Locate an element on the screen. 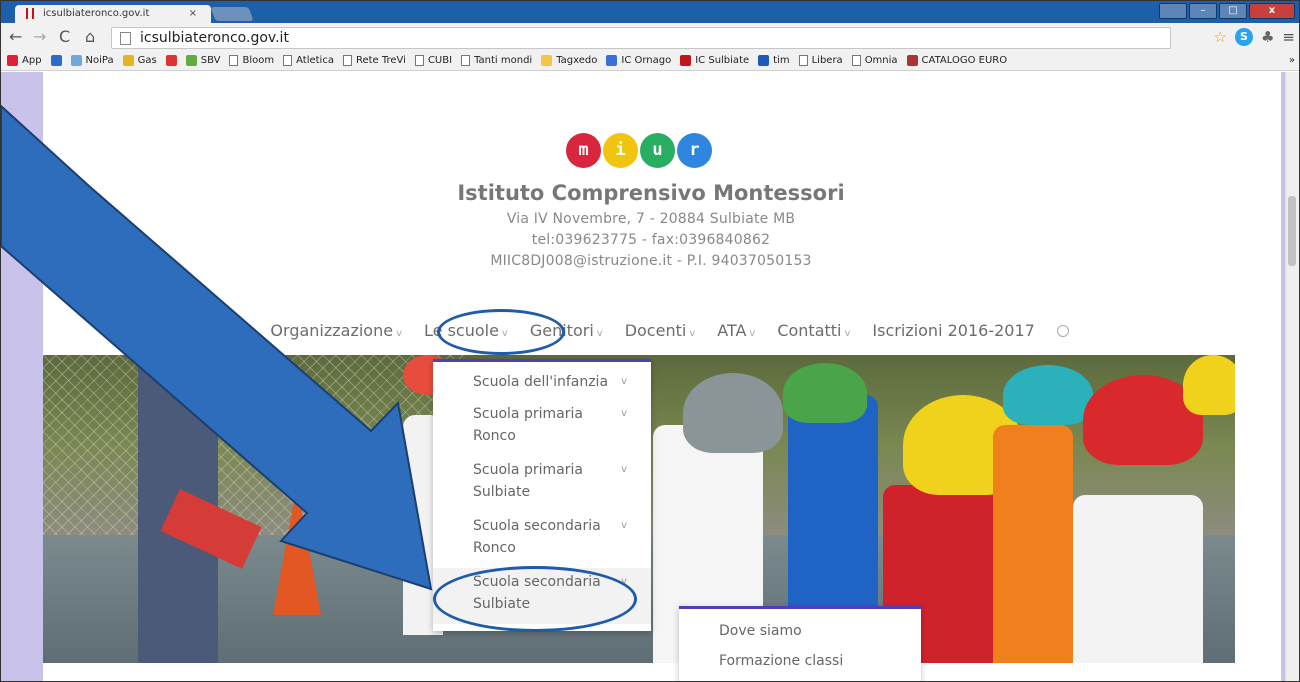 This screenshot has height=682, width=1300. bookmark-label: CUBI is located at coordinates (440, 60).